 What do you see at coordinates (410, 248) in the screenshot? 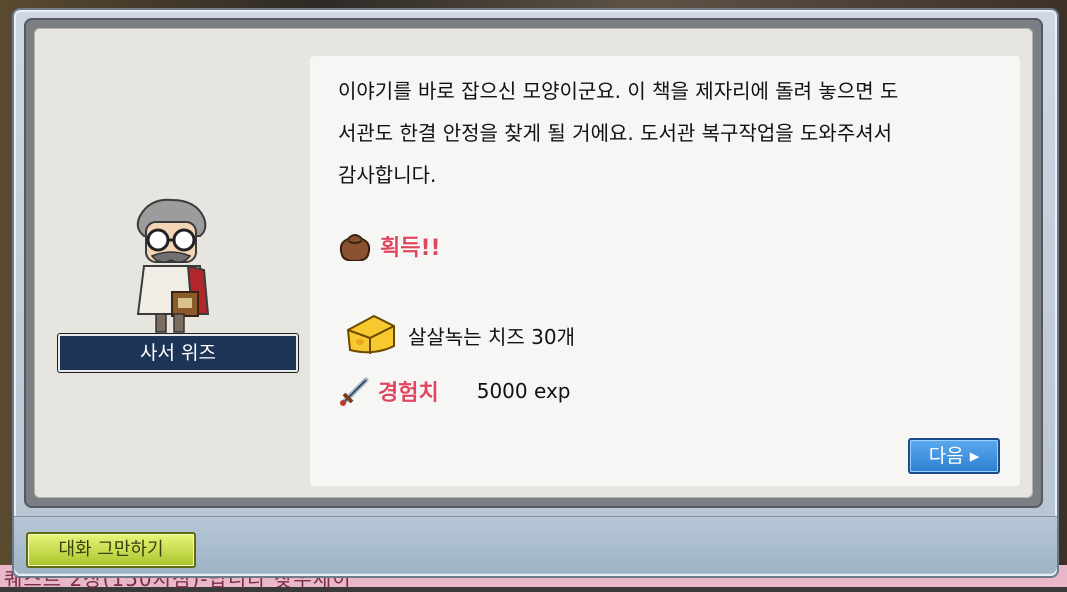
I see `reward-title-label: 획득!!` at bounding box center [410, 248].